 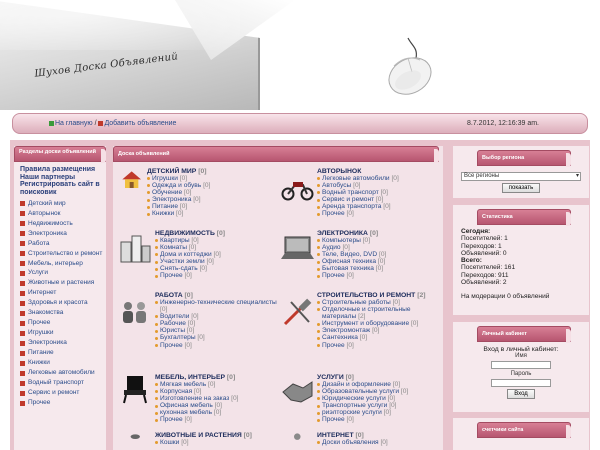 I want to click on sidebar-item: Игрушки, so click(x=61, y=334).